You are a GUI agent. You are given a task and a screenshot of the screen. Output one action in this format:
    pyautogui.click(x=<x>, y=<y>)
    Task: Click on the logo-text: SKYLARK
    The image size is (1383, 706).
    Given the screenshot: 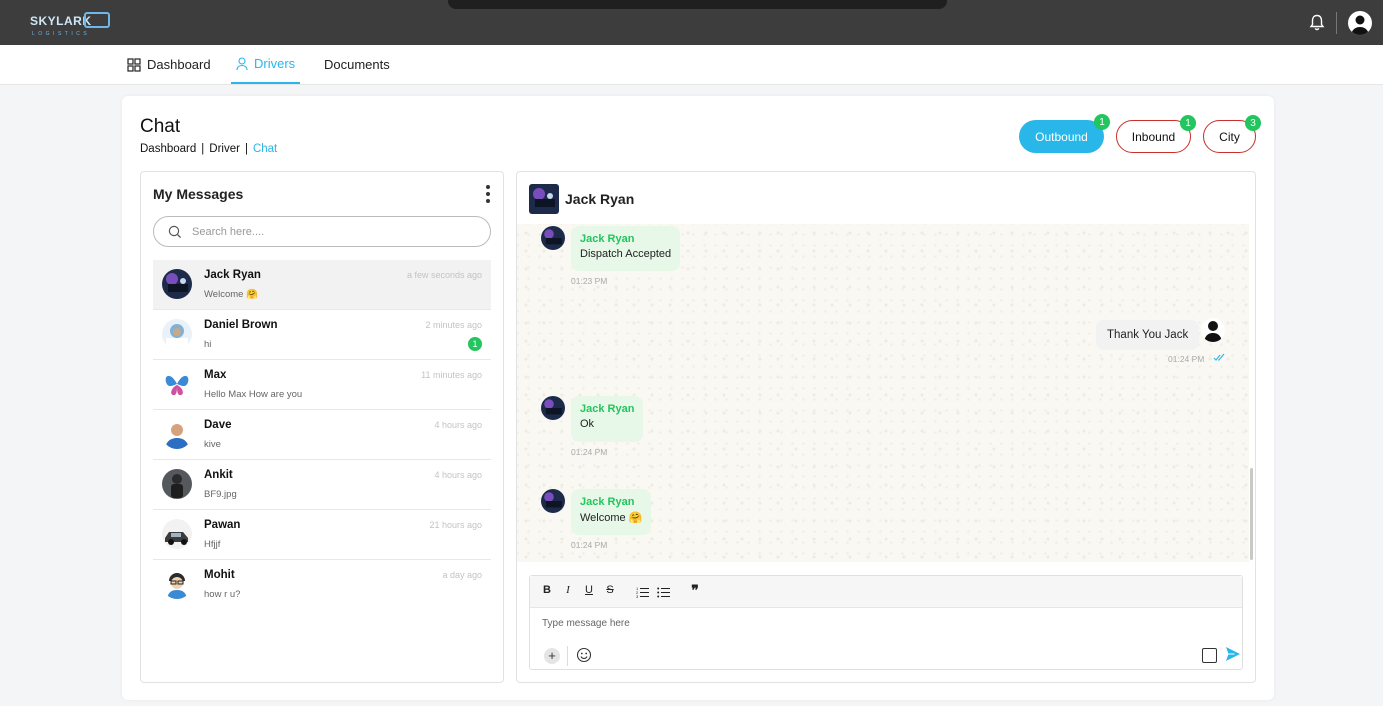 What is the action you would take?
    pyautogui.click(x=61, y=21)
    